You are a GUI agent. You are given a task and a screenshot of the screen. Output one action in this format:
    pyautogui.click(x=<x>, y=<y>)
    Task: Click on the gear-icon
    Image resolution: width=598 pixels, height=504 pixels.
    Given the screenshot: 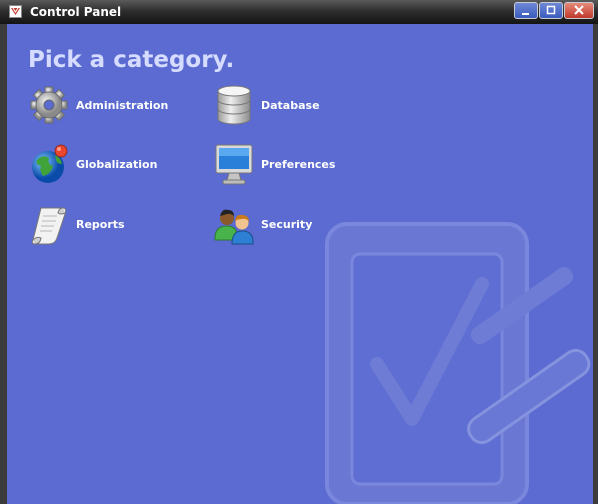 What is the action you would take?
    pyautogui.click(x=49, y=105)
    